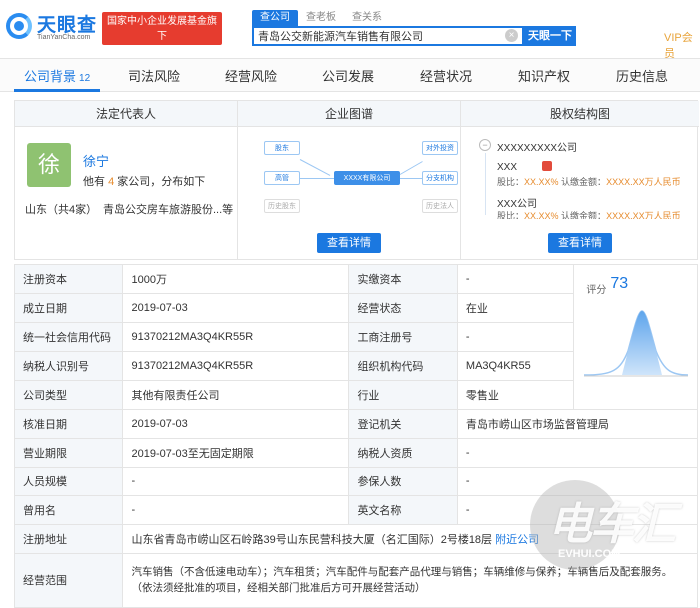 The image size is (700, 608). Describe the element at coordinates (403, 279) in the screenshot. I see `cell-key: 实缴资本` at that location.